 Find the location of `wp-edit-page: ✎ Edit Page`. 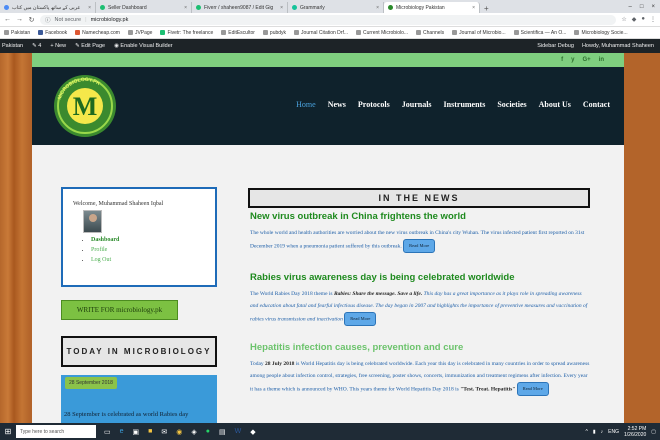

wp-edit-page: ✎ Edit Page is located at coordinates (90, 46).